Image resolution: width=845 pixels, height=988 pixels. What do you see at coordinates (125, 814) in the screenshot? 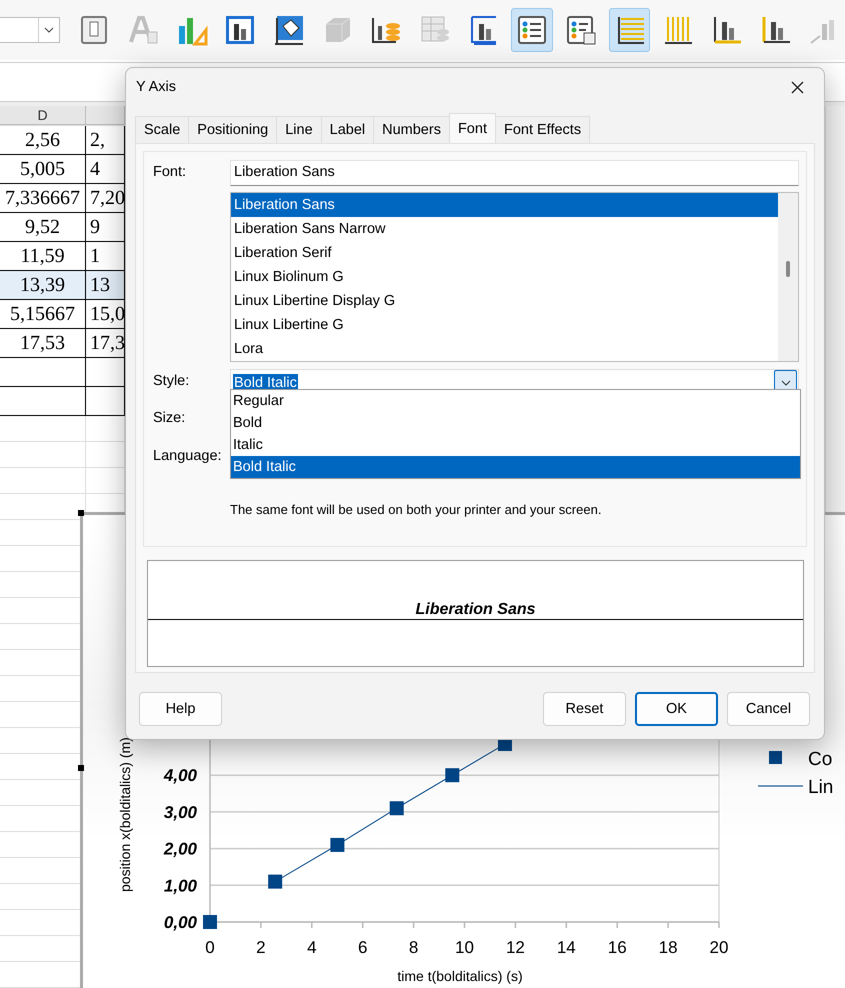
I see `y-axis-title: position x(bolditalics) (m)` at bounding box center [125, 814].